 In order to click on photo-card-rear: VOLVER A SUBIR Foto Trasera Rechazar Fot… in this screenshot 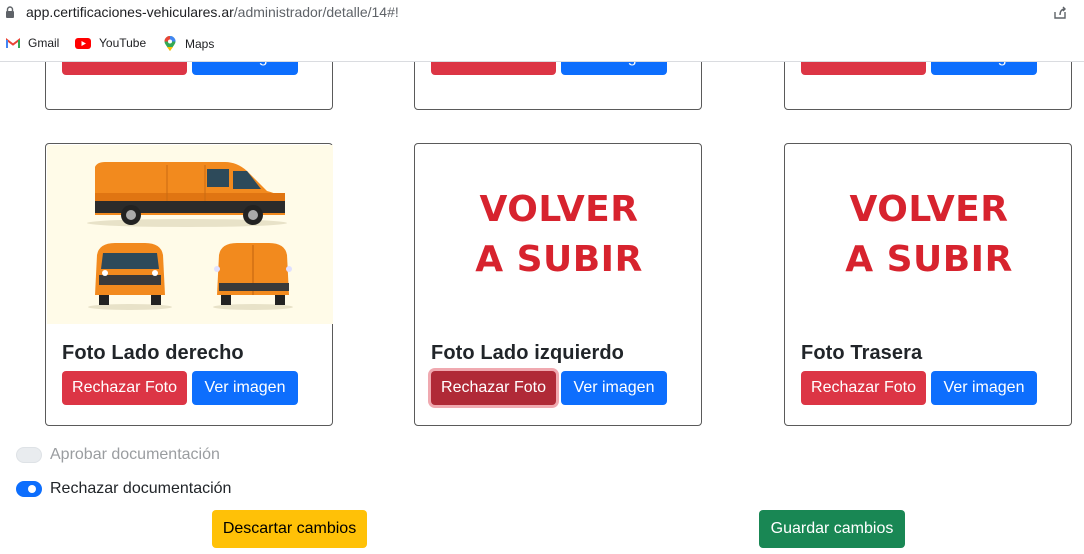, I will do `click(928, 284)`.